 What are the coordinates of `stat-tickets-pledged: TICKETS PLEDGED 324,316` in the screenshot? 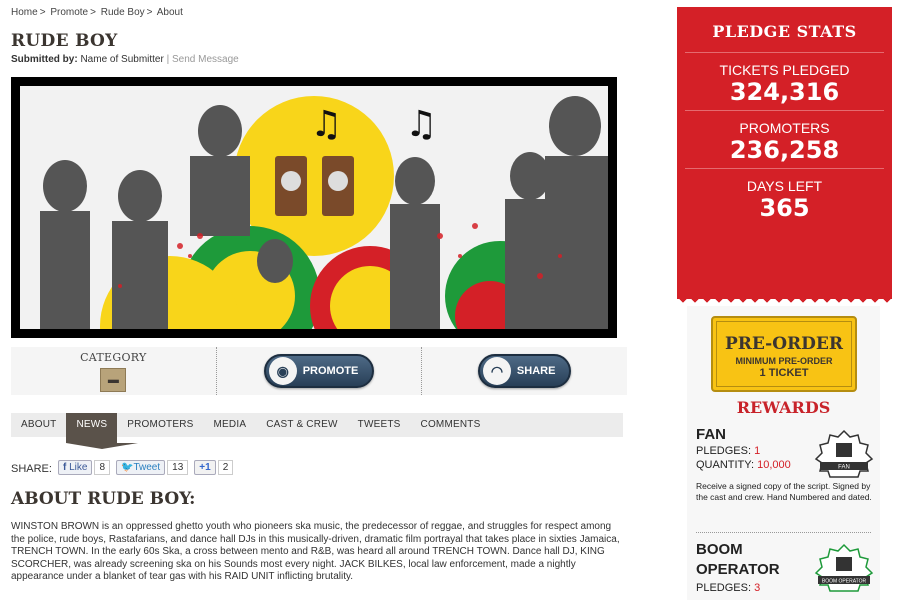 It's located at (784, 82).